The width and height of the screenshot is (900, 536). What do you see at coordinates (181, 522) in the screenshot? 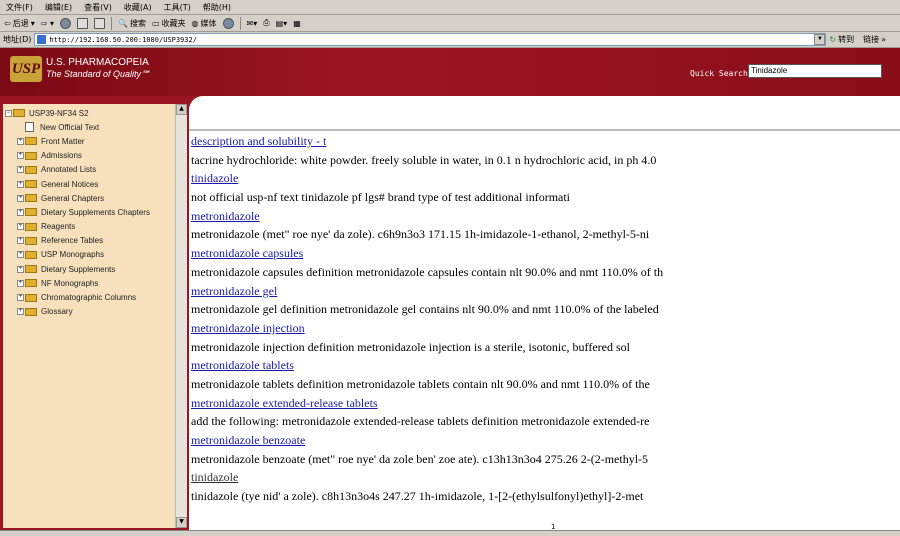
I see `scroll-down-icon: ▼` at bounding box center [181, 522].